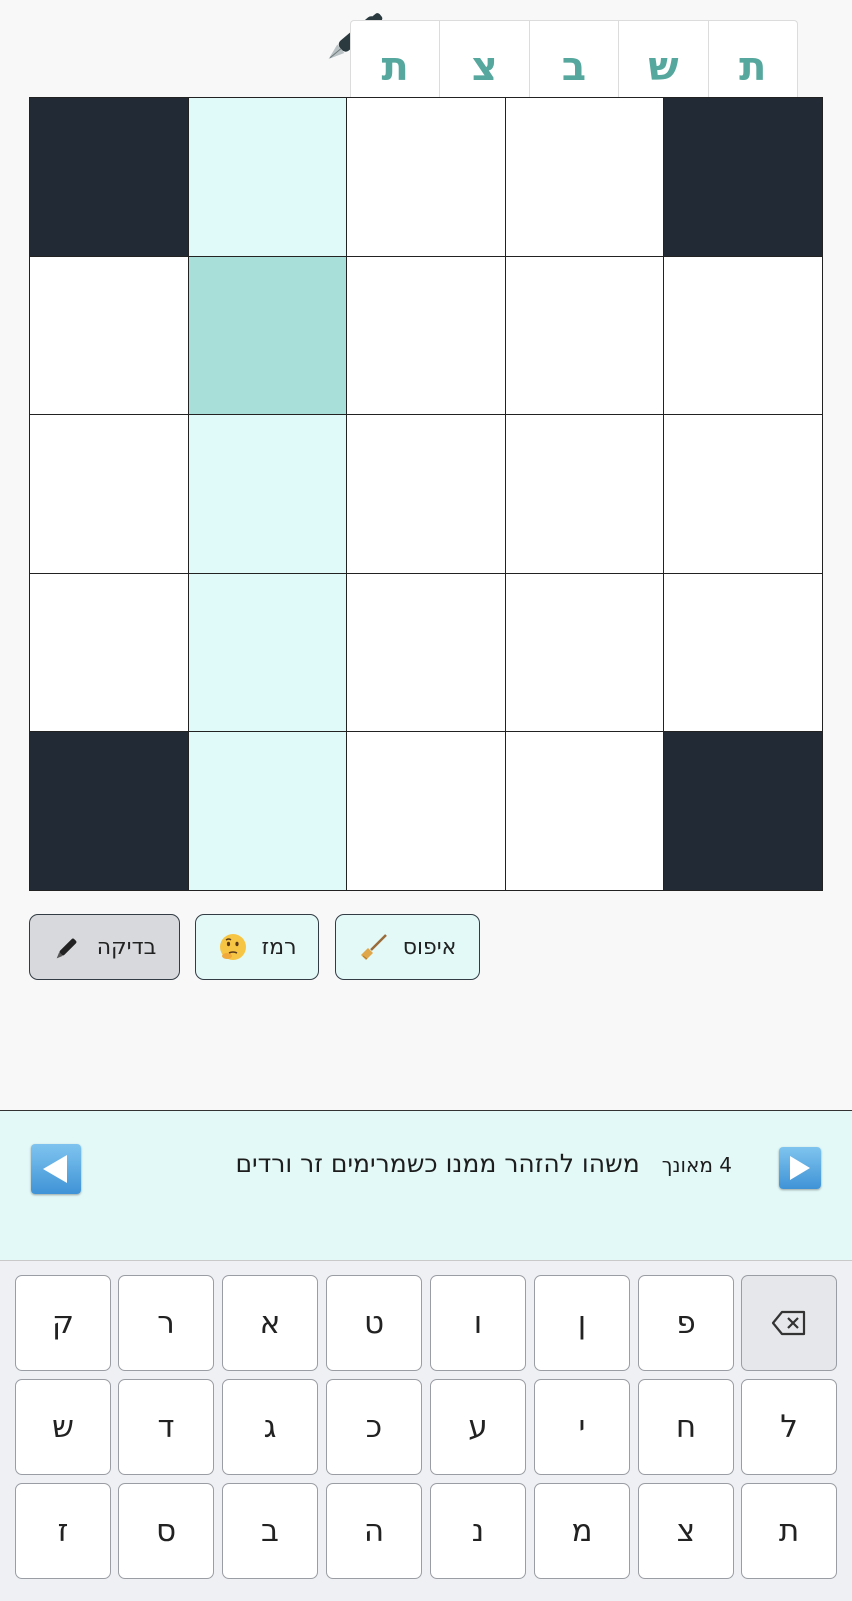  Describe the element at coordinates (166, 1323) in the screenshot. I see `letter-key: ר` at that location.